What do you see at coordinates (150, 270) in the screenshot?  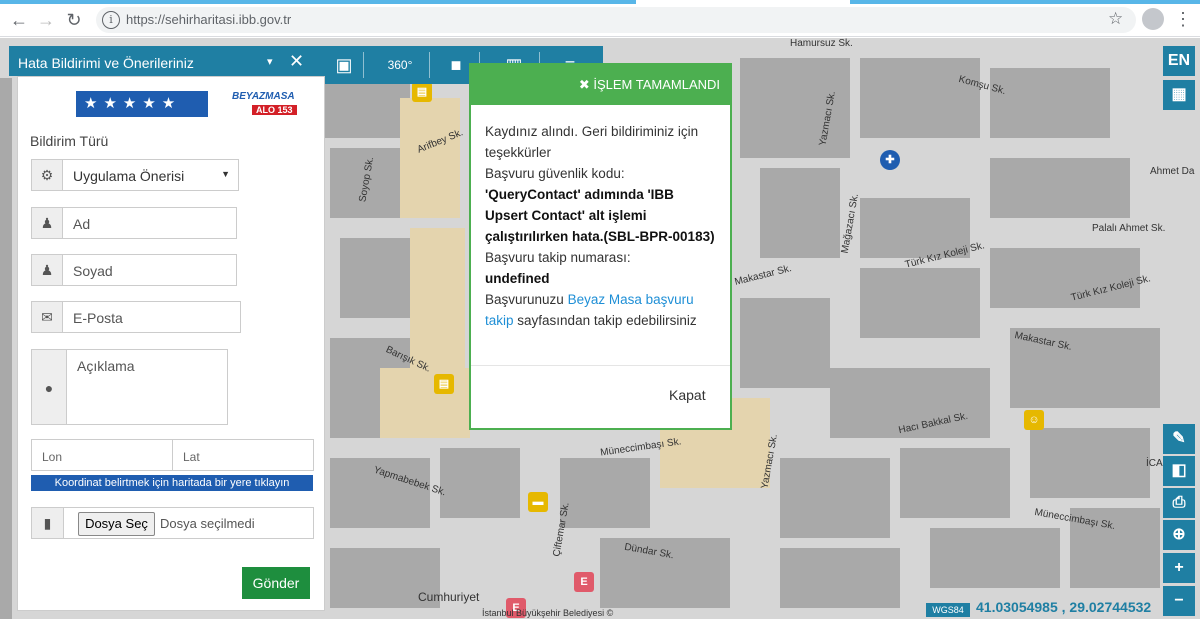 I see `surname-input: Soyad` at bounding box center [150, 270].